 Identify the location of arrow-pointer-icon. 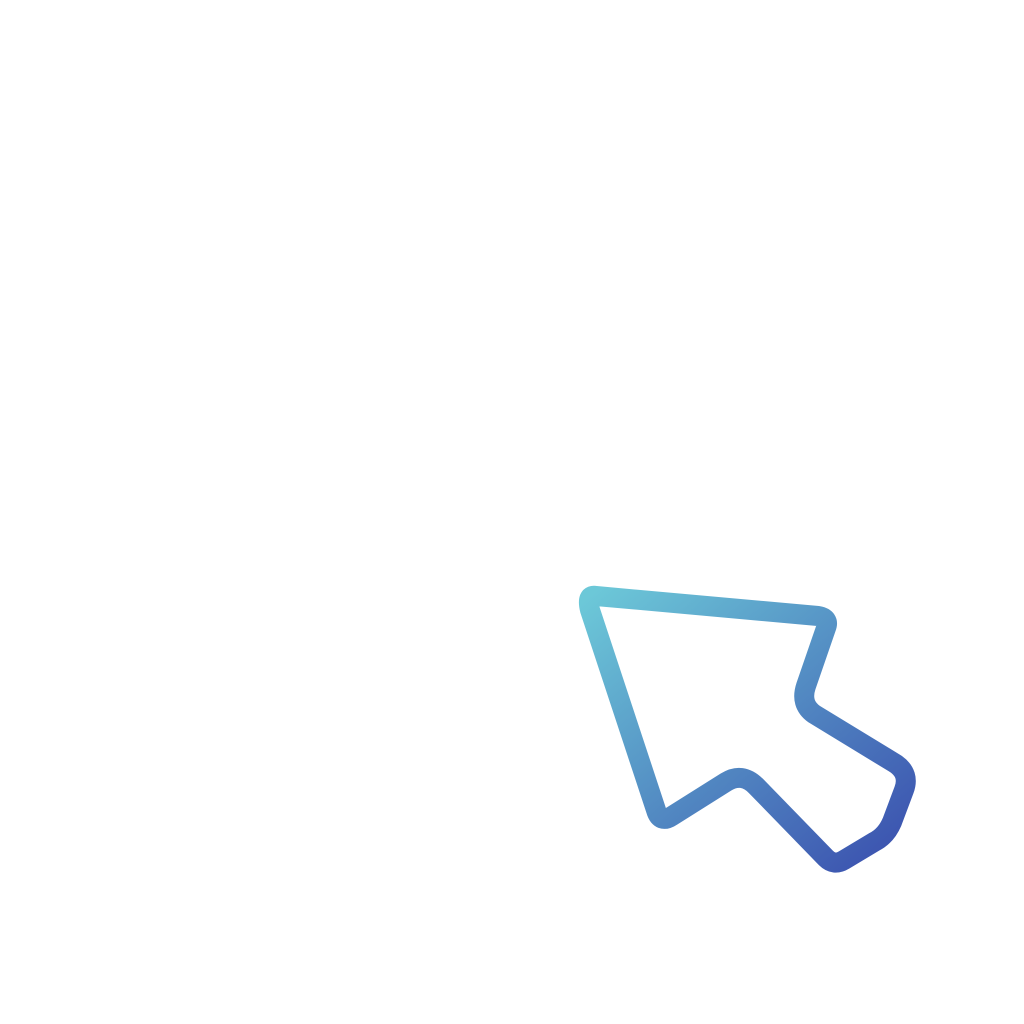
(747, 729).